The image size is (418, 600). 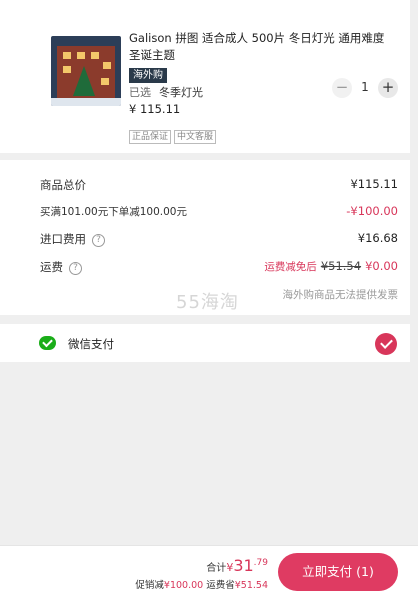 I want to click on quantity-decrease-button: −, so click(x=342, y=88).